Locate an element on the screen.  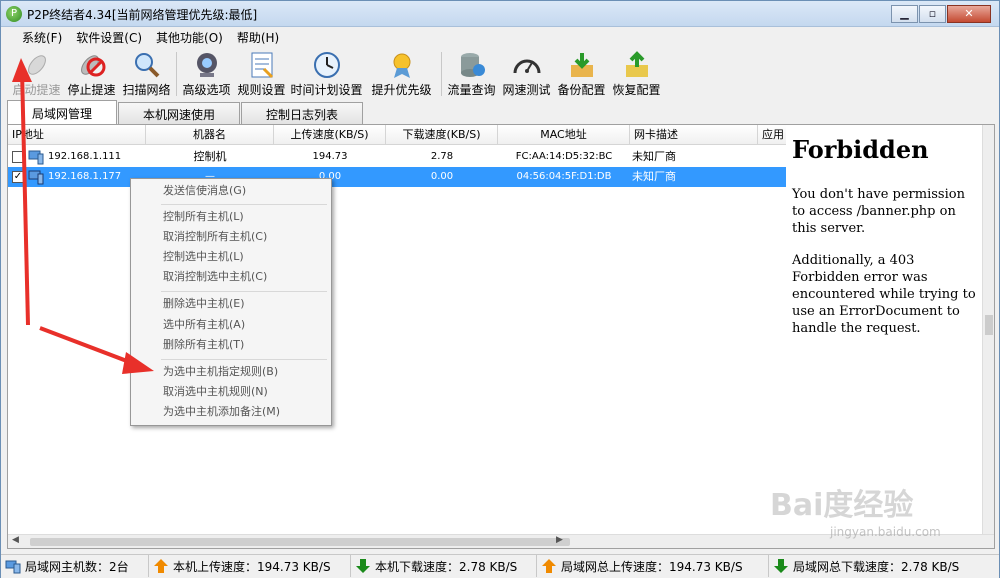
menu-uncontrol-all: 取消控制所有主机(C) is located at coordinates (215, 237).